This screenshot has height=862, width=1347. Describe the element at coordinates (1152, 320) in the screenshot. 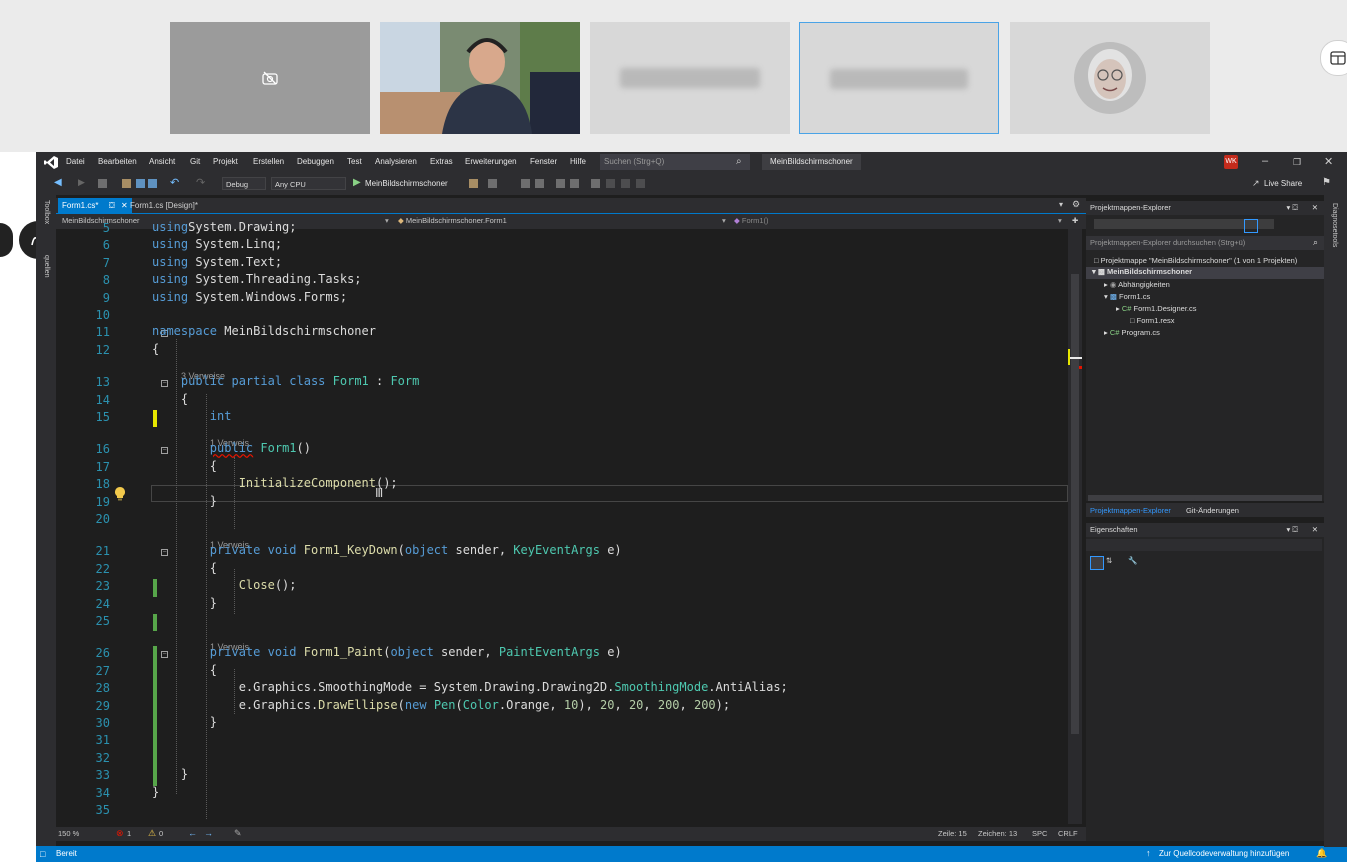

I see `tree-form1-resx: □ Form1.resx` at that location.